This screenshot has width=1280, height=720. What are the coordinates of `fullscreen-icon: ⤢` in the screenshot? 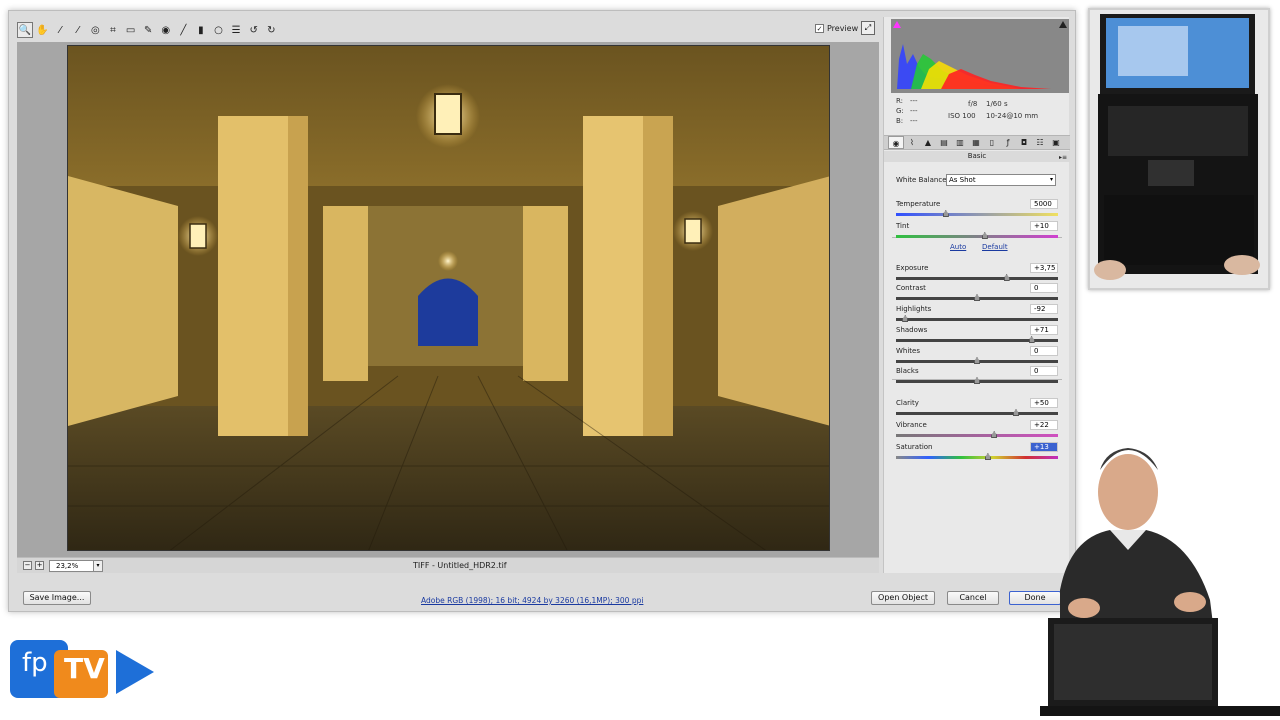 It's located at (868, 28).